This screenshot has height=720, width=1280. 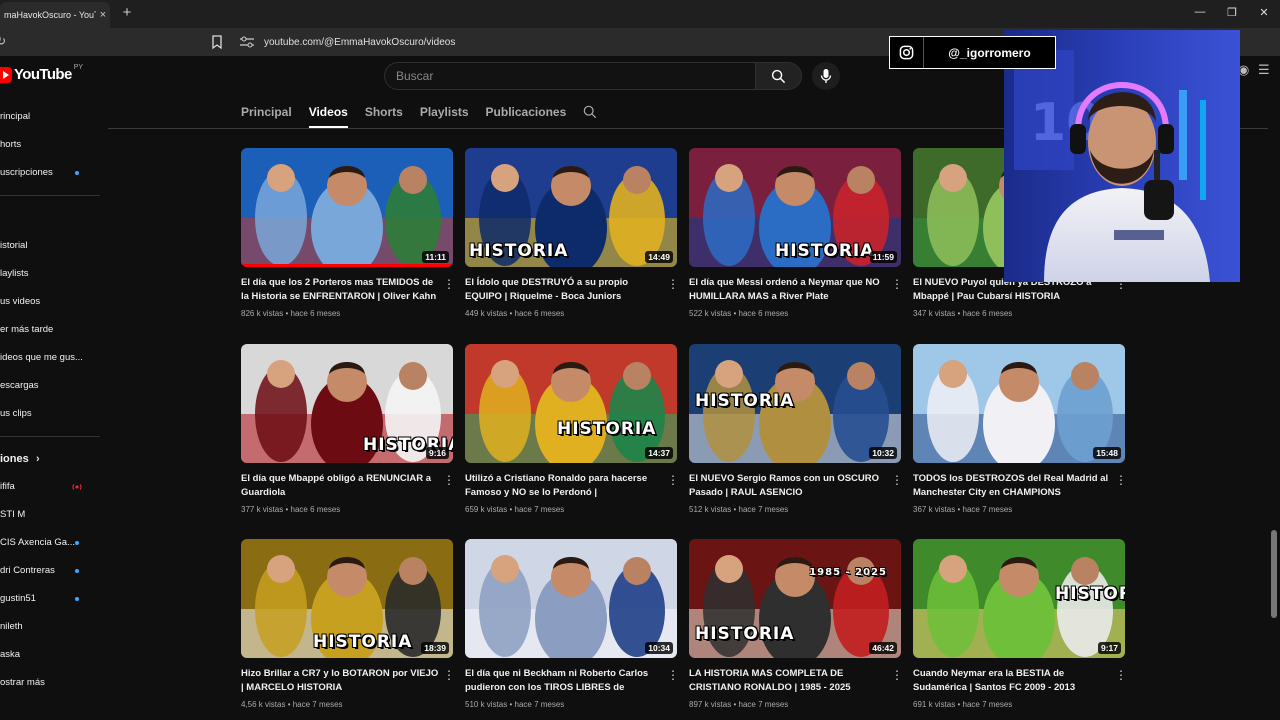 What do you see at coordinates (55, 15) in the screenshot?
I see `browser-tab: maHavokOscuro - YouTube ×` at bounding box center [55, 15].